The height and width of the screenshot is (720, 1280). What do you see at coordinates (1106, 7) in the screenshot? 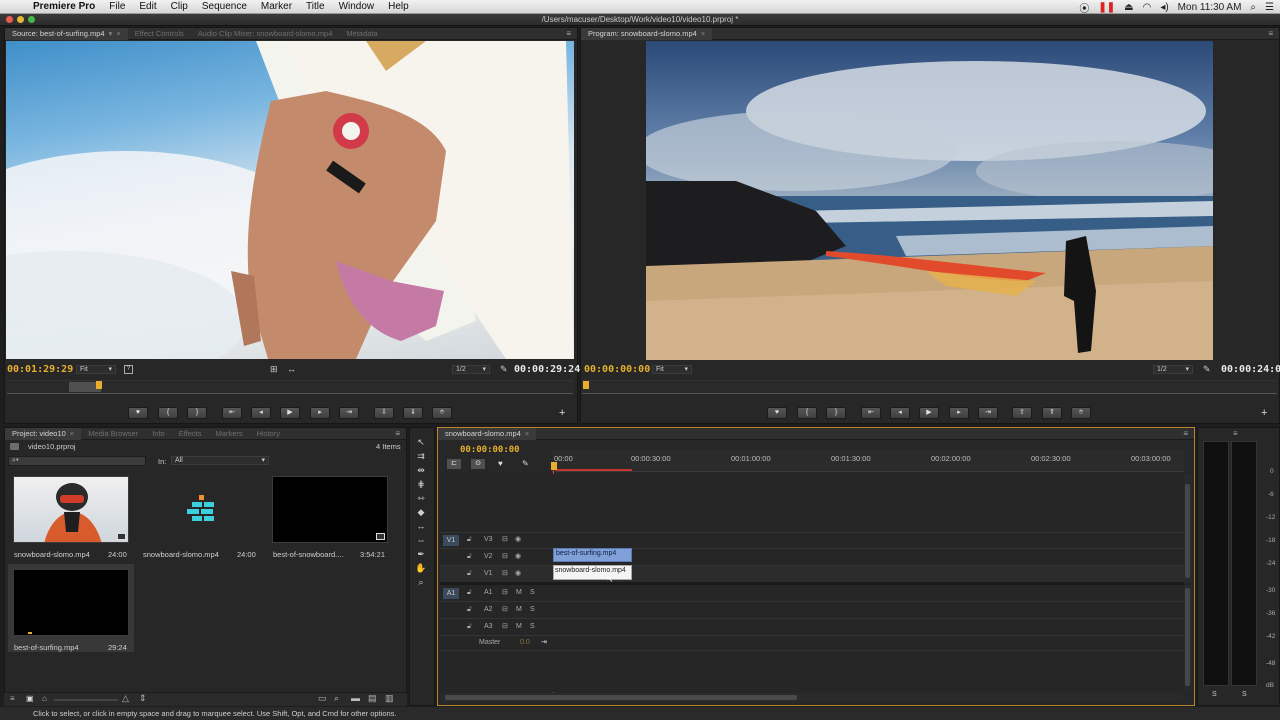
I see `pause-icon: ❚❚` at bounding box center [1106, 7].